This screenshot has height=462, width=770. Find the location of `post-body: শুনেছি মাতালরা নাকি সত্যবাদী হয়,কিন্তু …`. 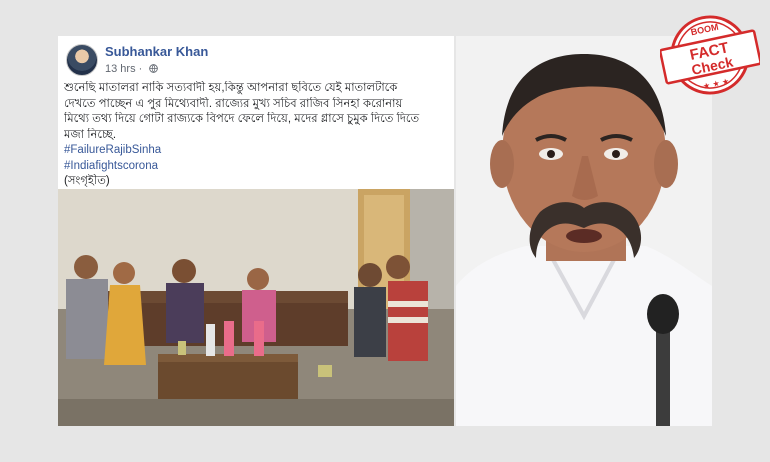

post-body: শুনেছি মাতালরা নাকি সত্যবাদী হয়,কিন্তু … is located at coordinates (256, 135).